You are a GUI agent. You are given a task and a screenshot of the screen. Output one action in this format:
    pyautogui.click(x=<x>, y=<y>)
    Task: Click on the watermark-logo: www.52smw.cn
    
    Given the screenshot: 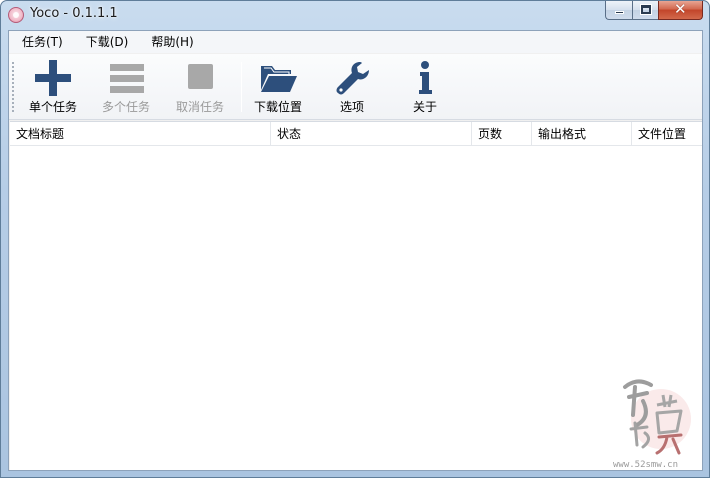 What is the action you would take?
    pyautogui.click(x=656, y=419)
    